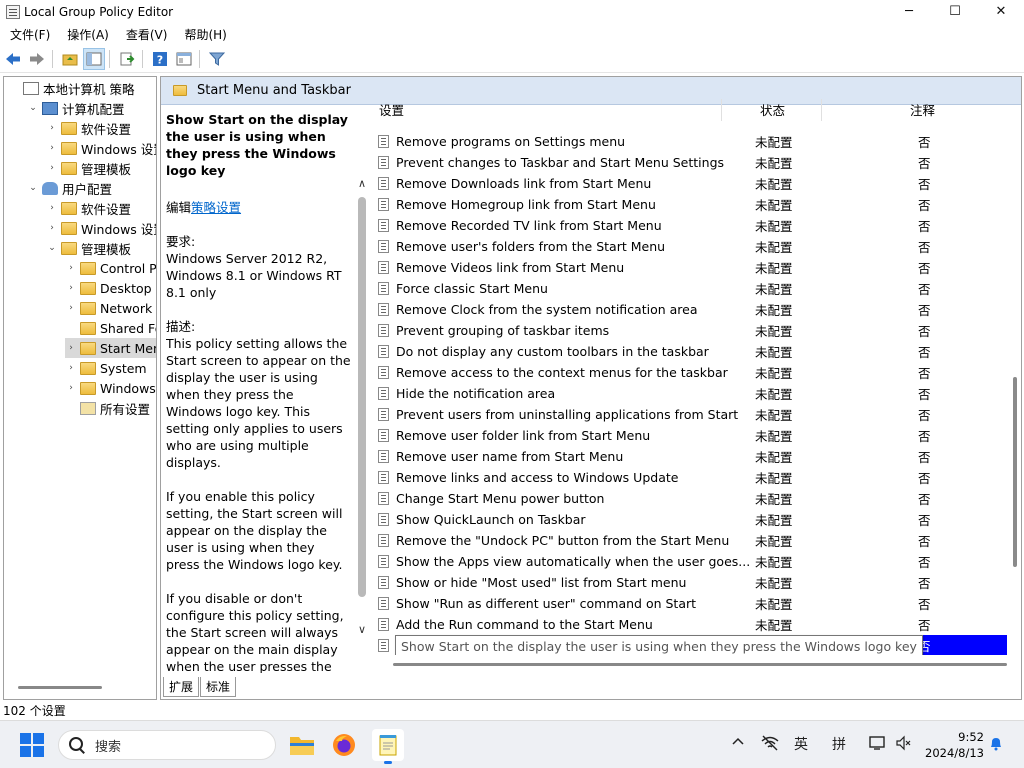 The height and width of the screenshot is (768, 1024). I want to click on menu-view: 查看(V), so click(145, 34).